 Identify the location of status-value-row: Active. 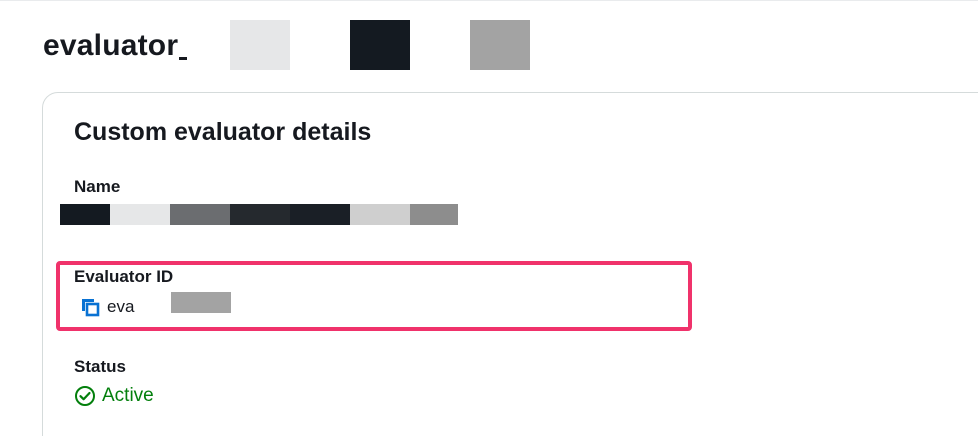
(114, 396).